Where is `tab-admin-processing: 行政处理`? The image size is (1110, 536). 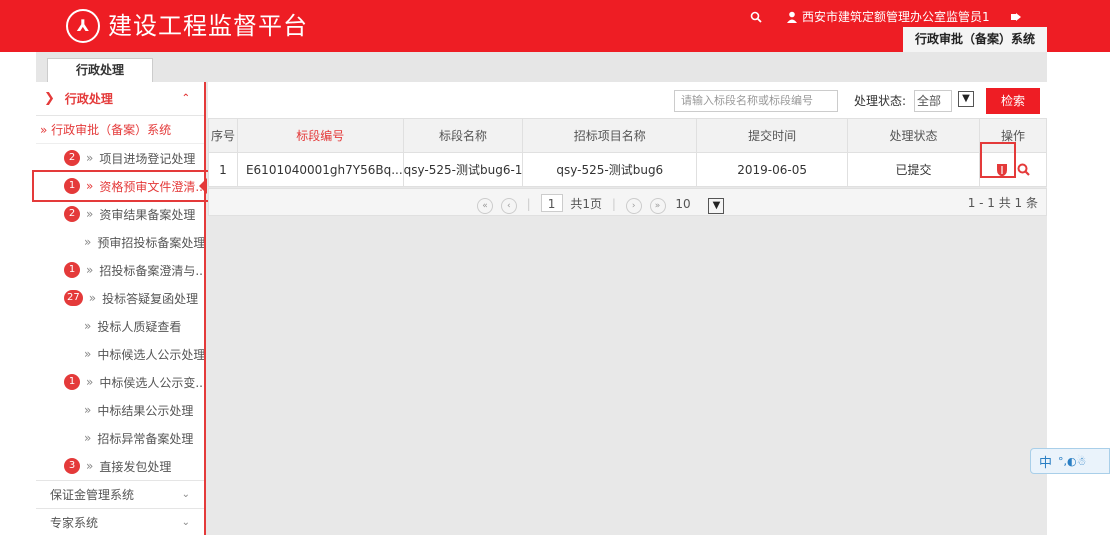 tab-admin-processing: 行政处理 is located at coordinates (100, 70).